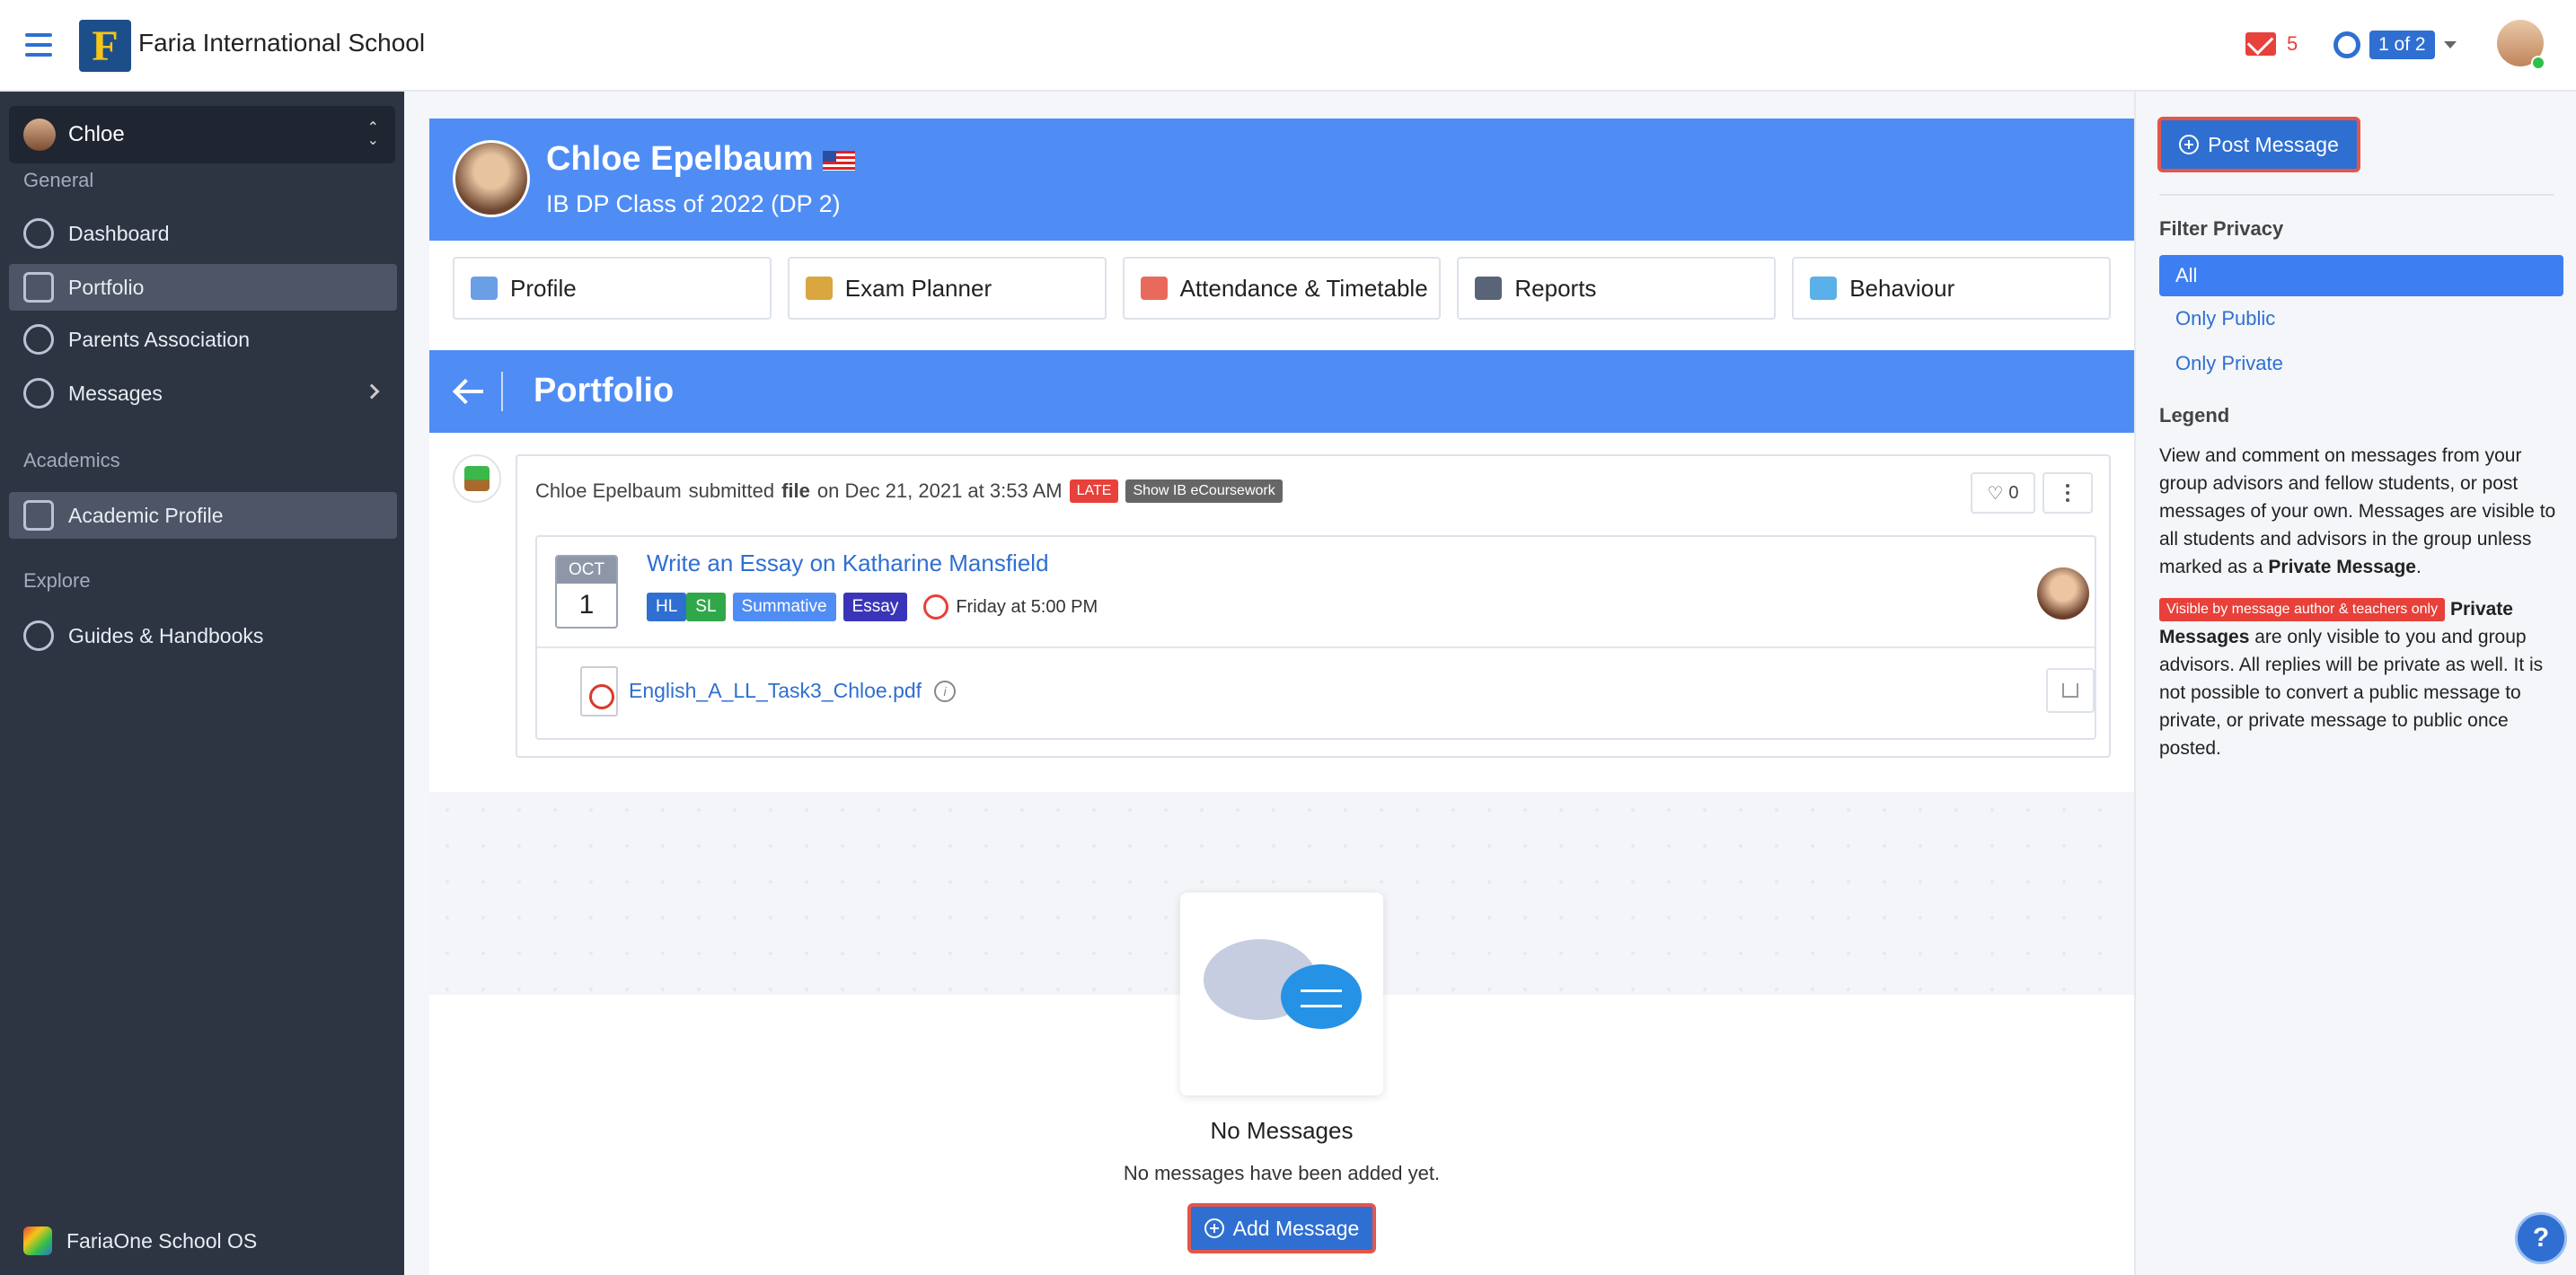  What do you see at coordinates (2361, 319) in the screenshot?
I see `filter-only-public: Only Public` at bounding box center [2361, 319].